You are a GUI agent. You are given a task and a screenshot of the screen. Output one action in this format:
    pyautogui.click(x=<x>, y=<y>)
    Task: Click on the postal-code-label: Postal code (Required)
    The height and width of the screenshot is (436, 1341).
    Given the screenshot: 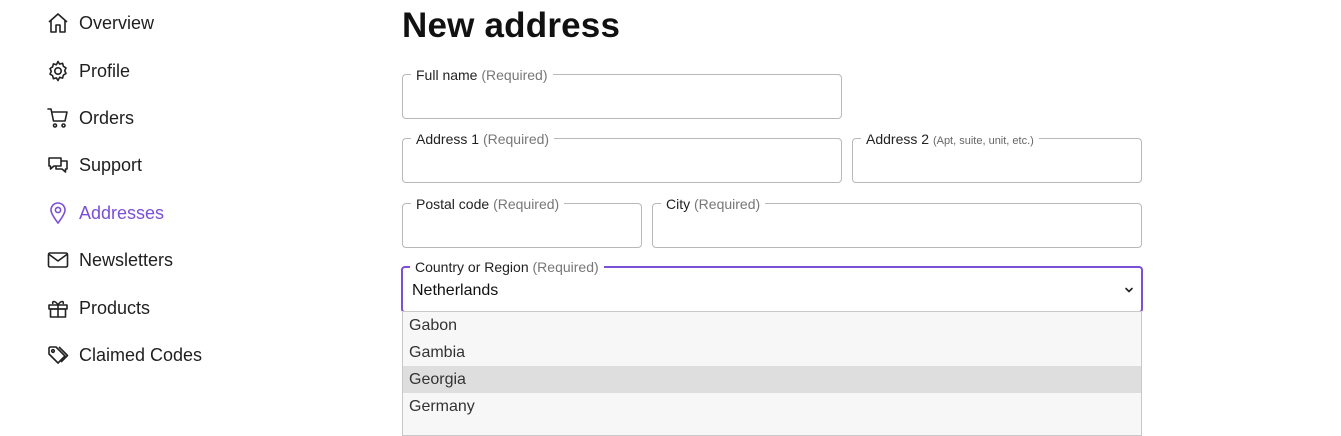 What is the action you would take?
    pyautogui.click(x=488, y=204)
    